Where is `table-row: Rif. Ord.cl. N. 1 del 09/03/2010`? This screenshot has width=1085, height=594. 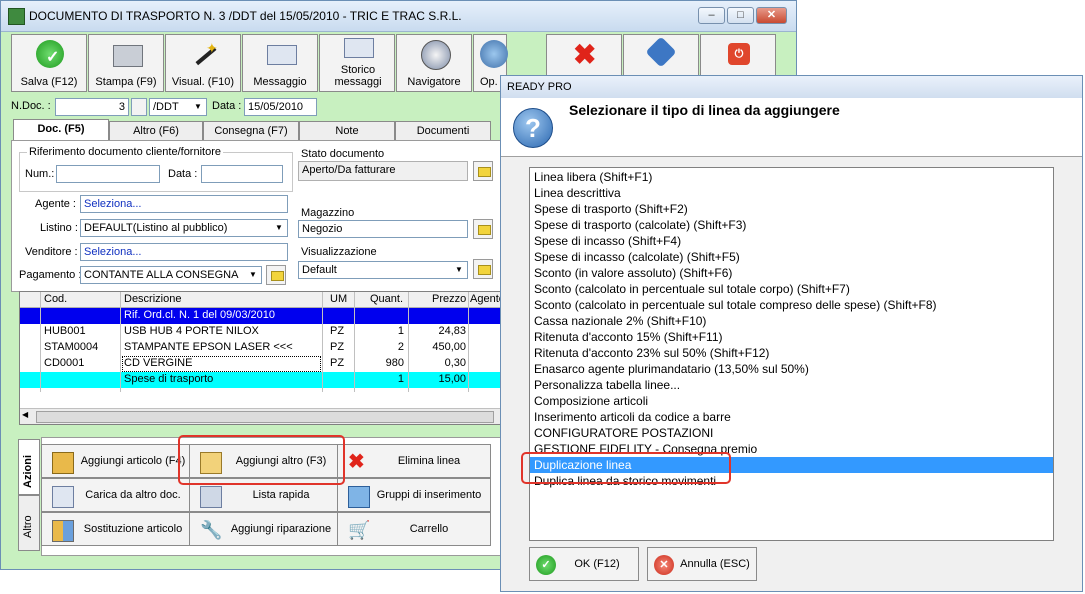 table-row: Rif. Ord.cl. N. 1 del 09/03/2010 is located at coordinates (262, 316).